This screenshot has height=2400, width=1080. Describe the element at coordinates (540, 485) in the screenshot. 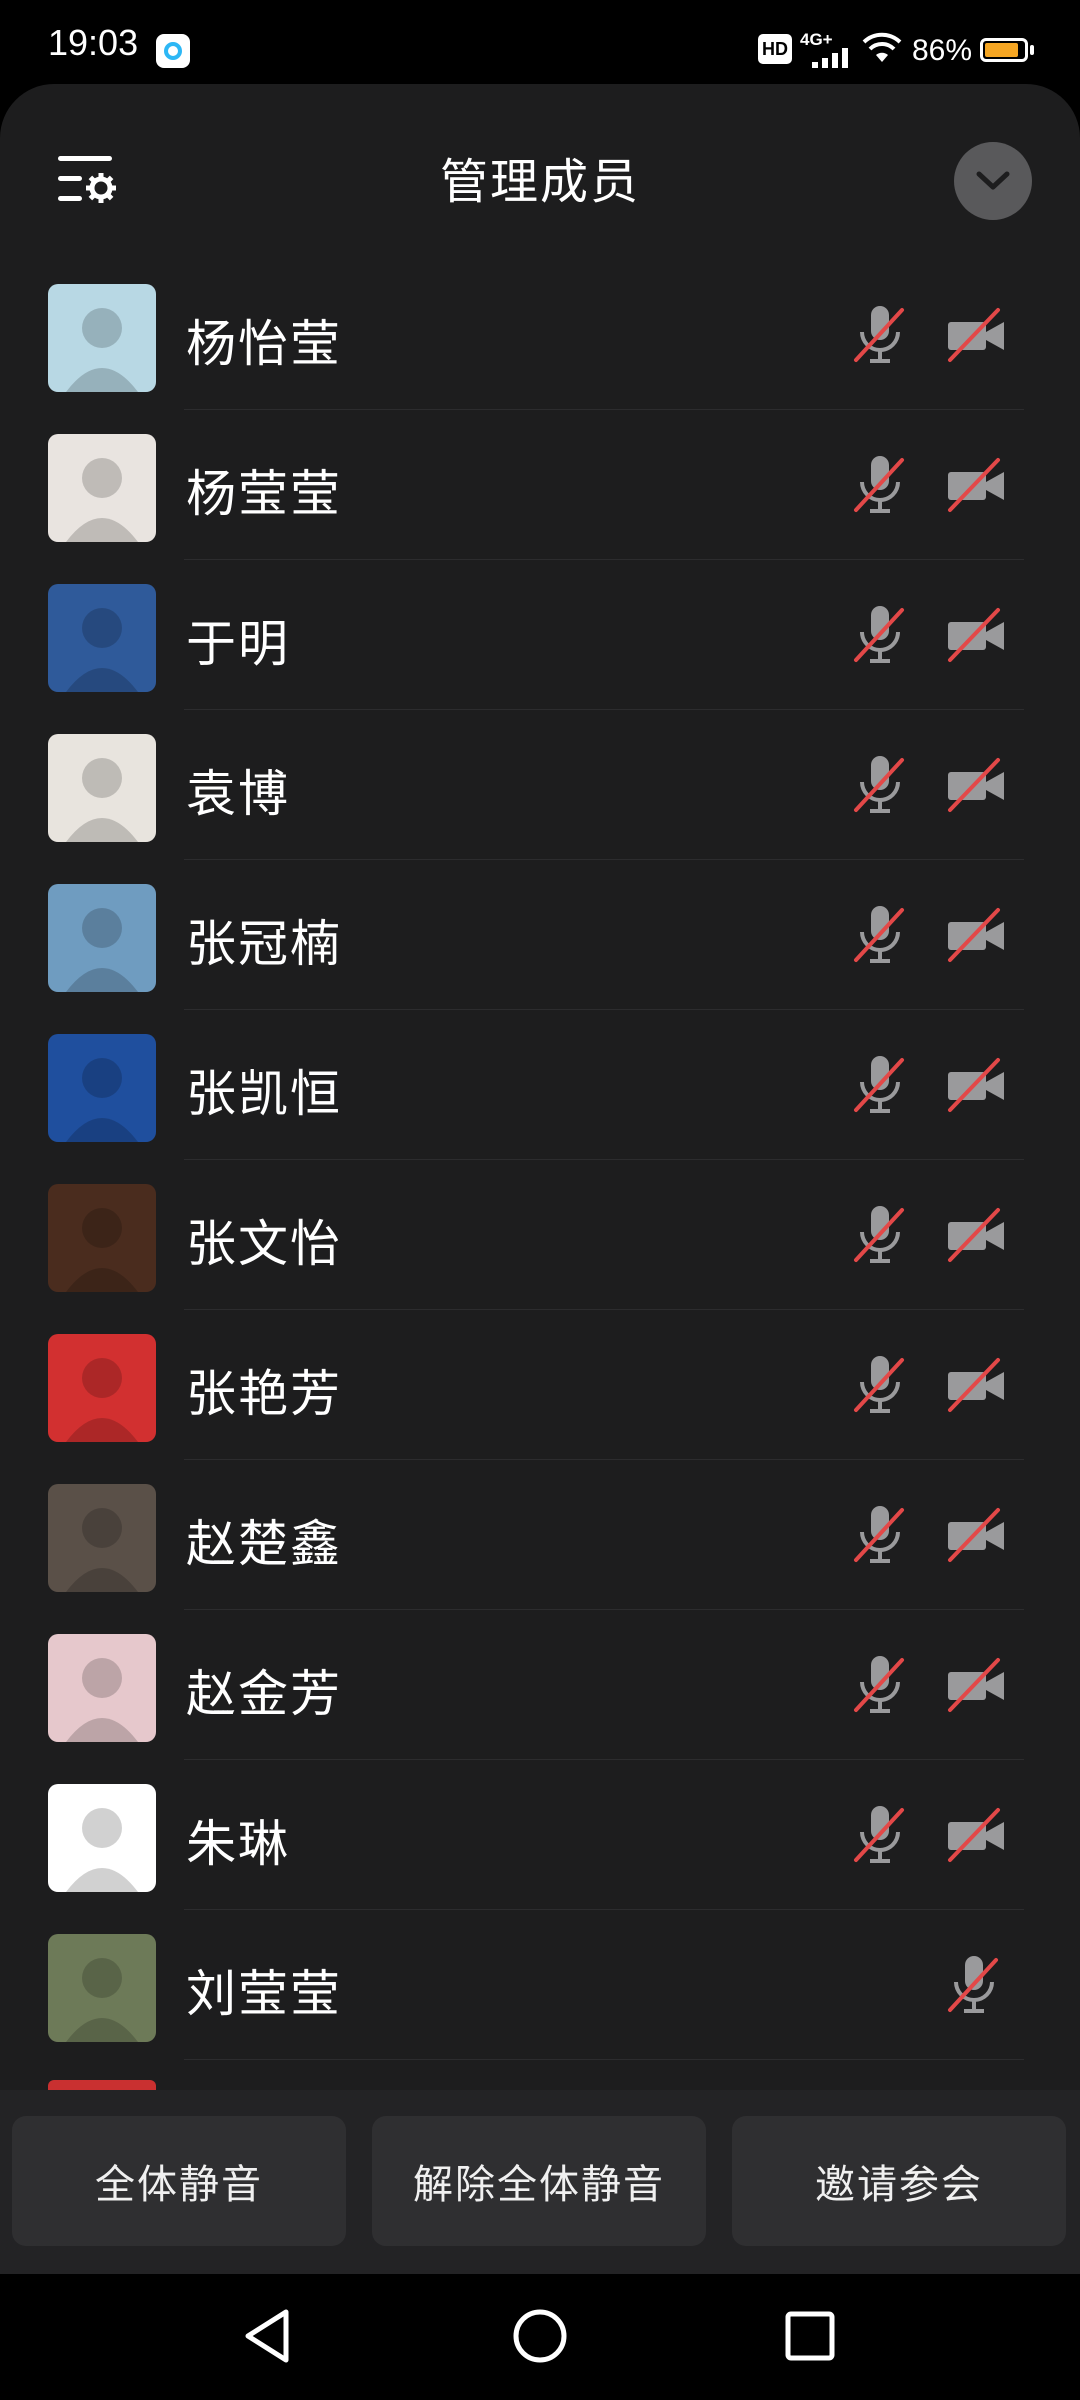

I see `member-row: 杨莹莹` at that location.